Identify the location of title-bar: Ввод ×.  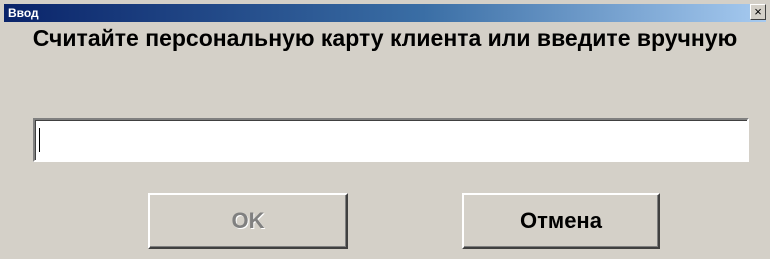
(385, 13).